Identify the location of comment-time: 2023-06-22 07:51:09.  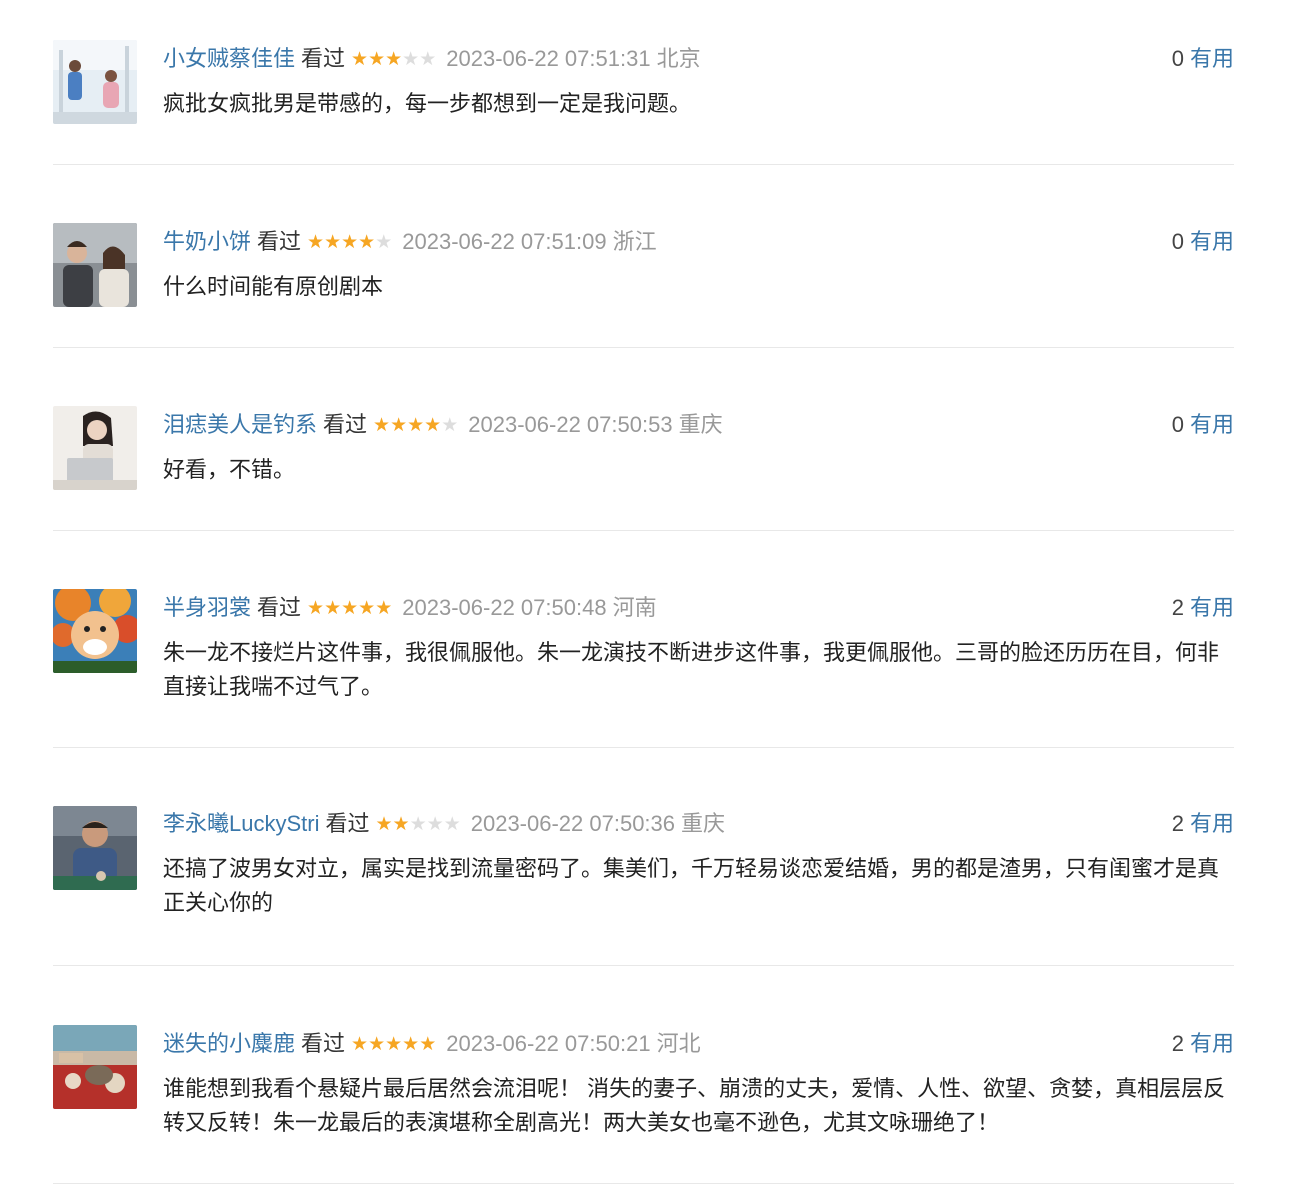
(504, 241).